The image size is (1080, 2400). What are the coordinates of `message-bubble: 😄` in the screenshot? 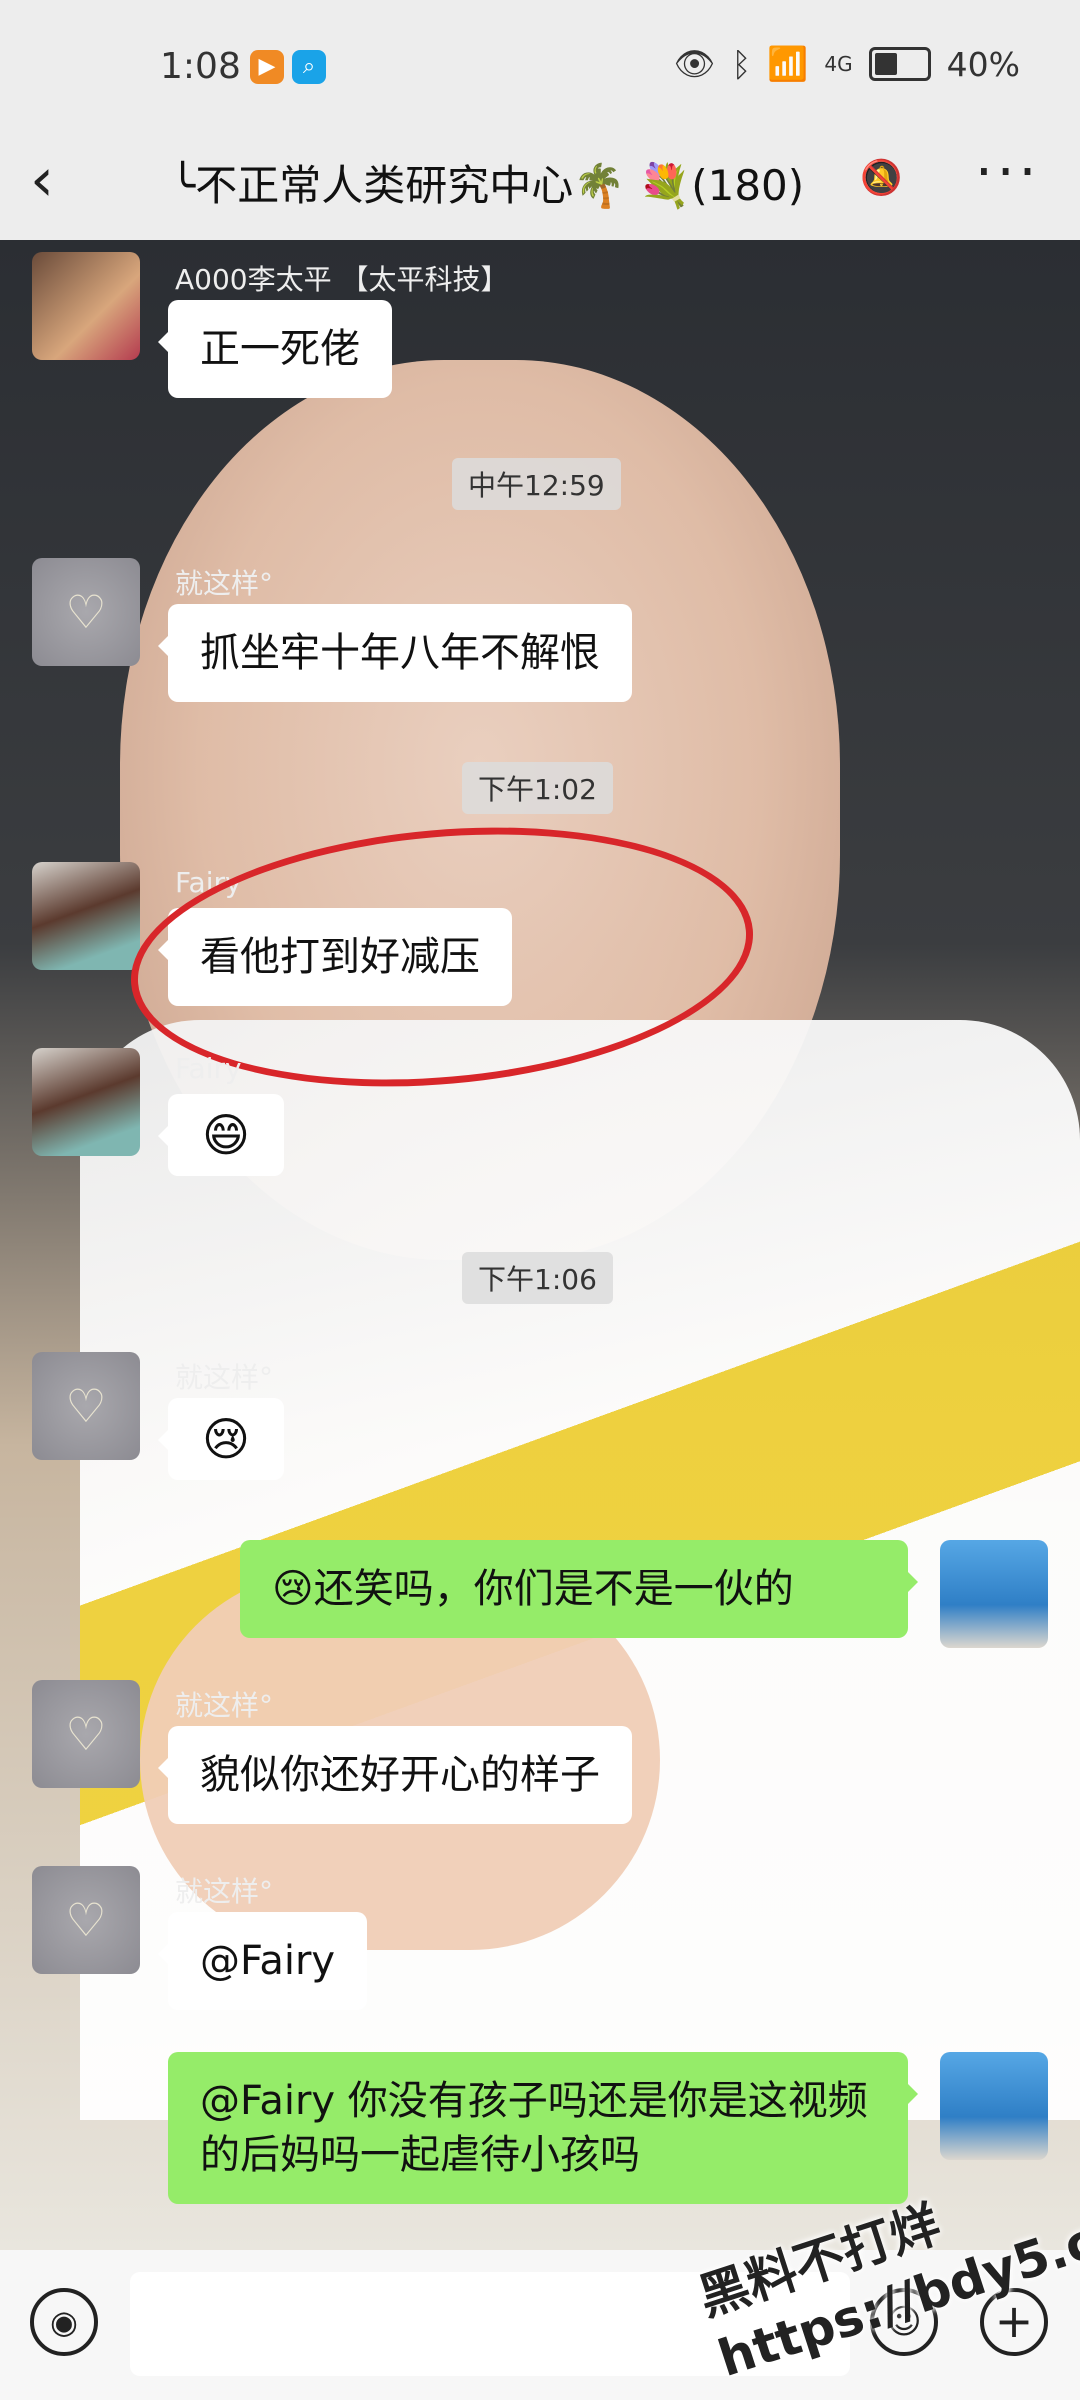 It's located at (221, 1135).